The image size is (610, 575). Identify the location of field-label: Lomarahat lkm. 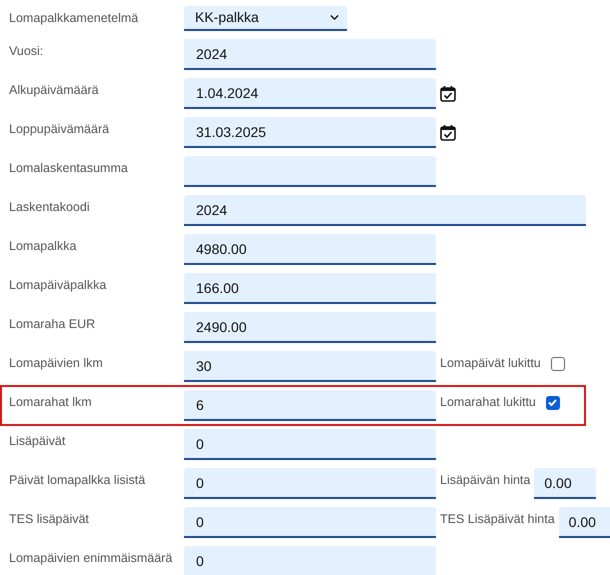
(50, 402).